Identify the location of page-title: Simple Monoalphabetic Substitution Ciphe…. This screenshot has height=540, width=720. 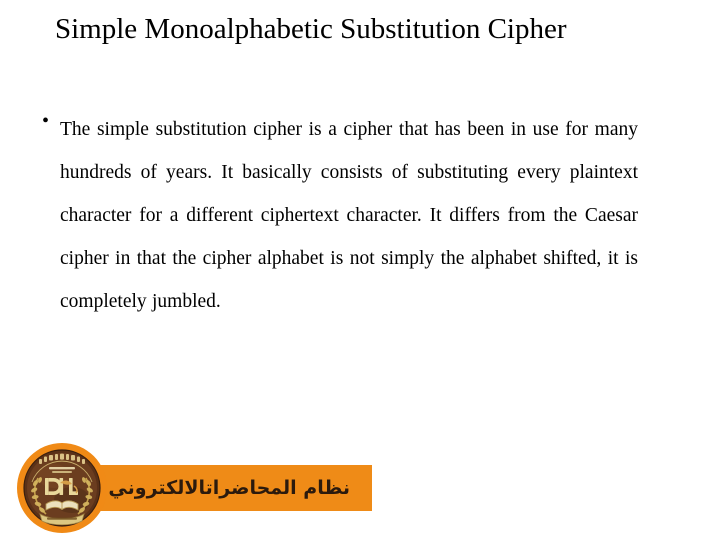
(311, 29).